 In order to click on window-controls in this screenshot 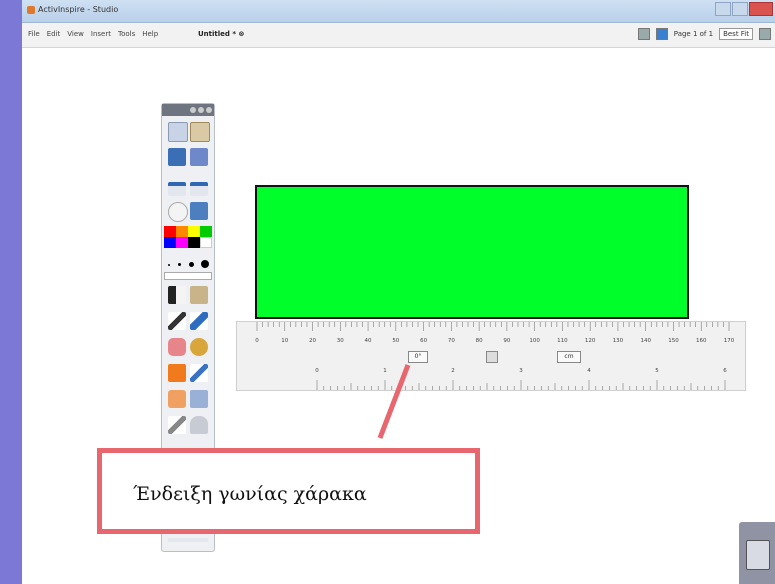, I will do `click(744, 9)`.